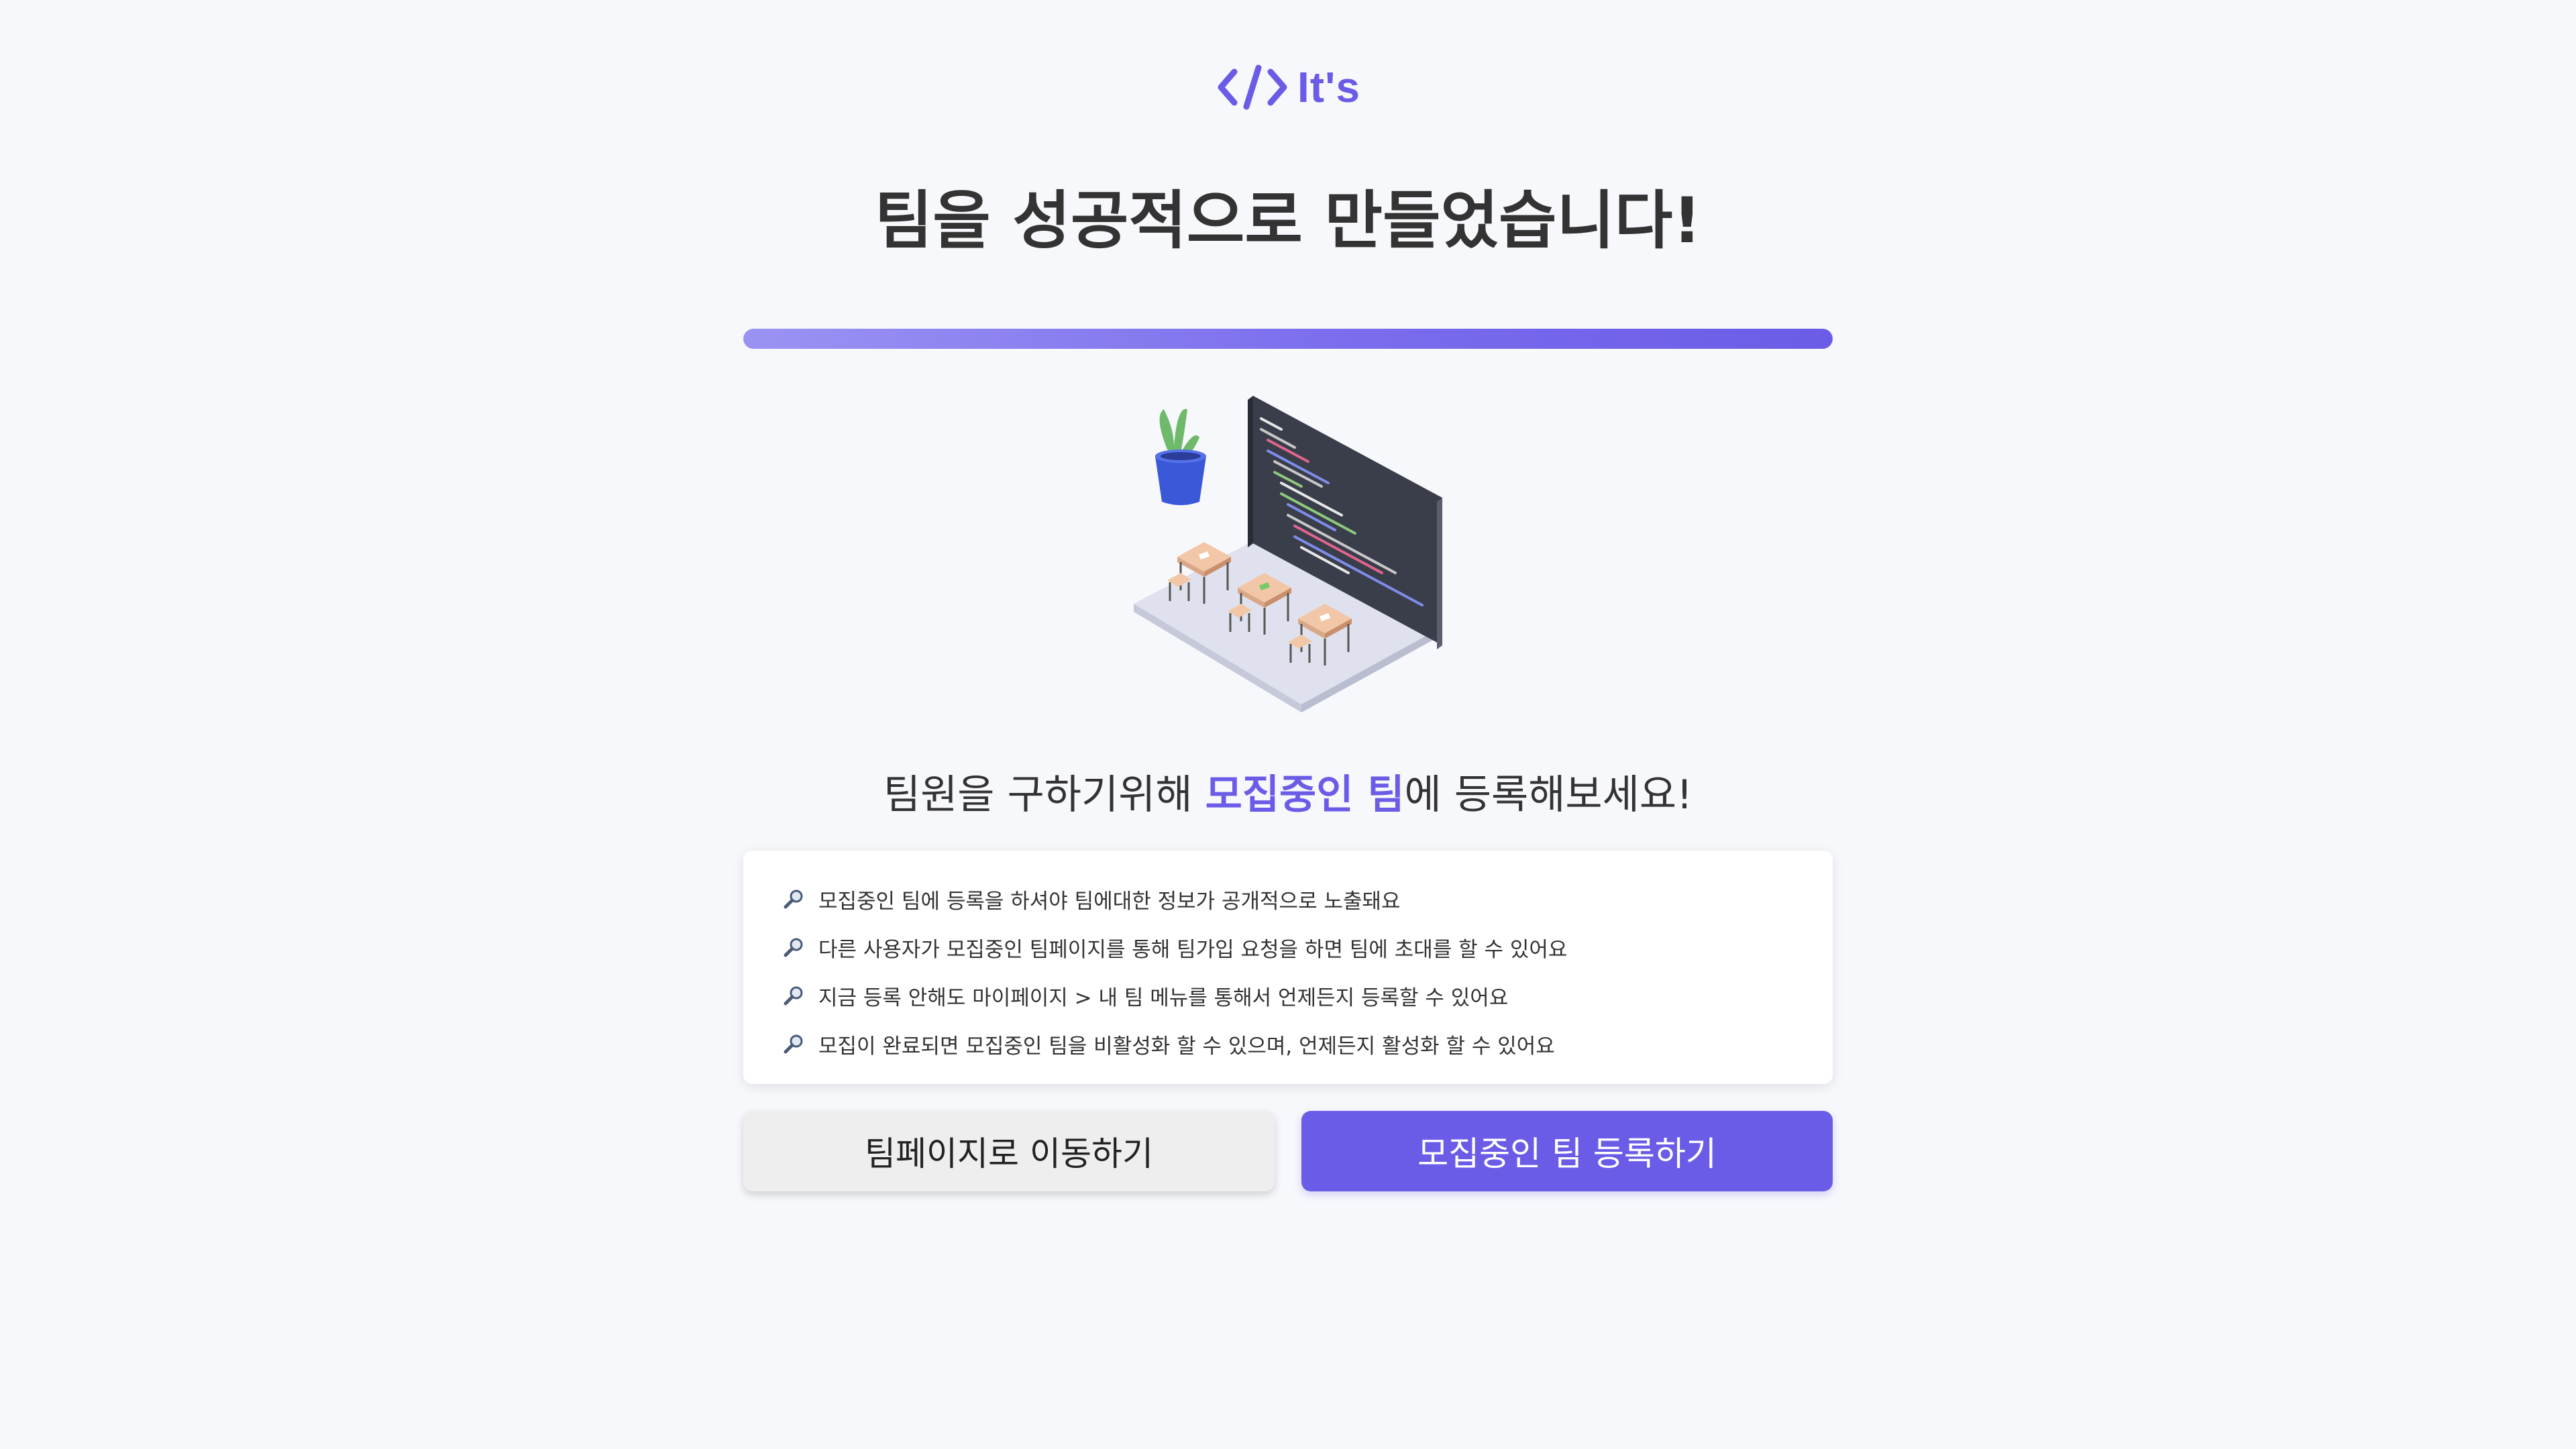 The width and height of the screenshot is (2576, 1449). I want to click on subtitle-highlight: 모집중인 팀, so click(1305, 794).